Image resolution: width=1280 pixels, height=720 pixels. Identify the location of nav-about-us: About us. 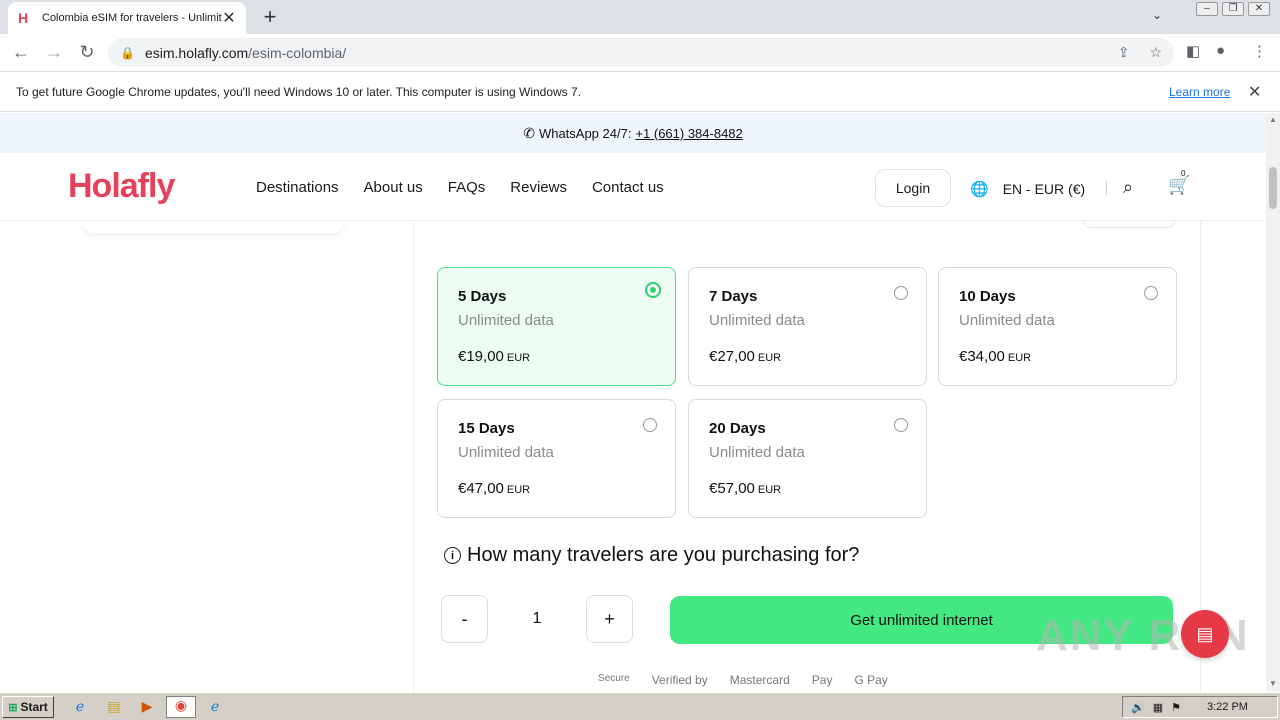
(393, 187).